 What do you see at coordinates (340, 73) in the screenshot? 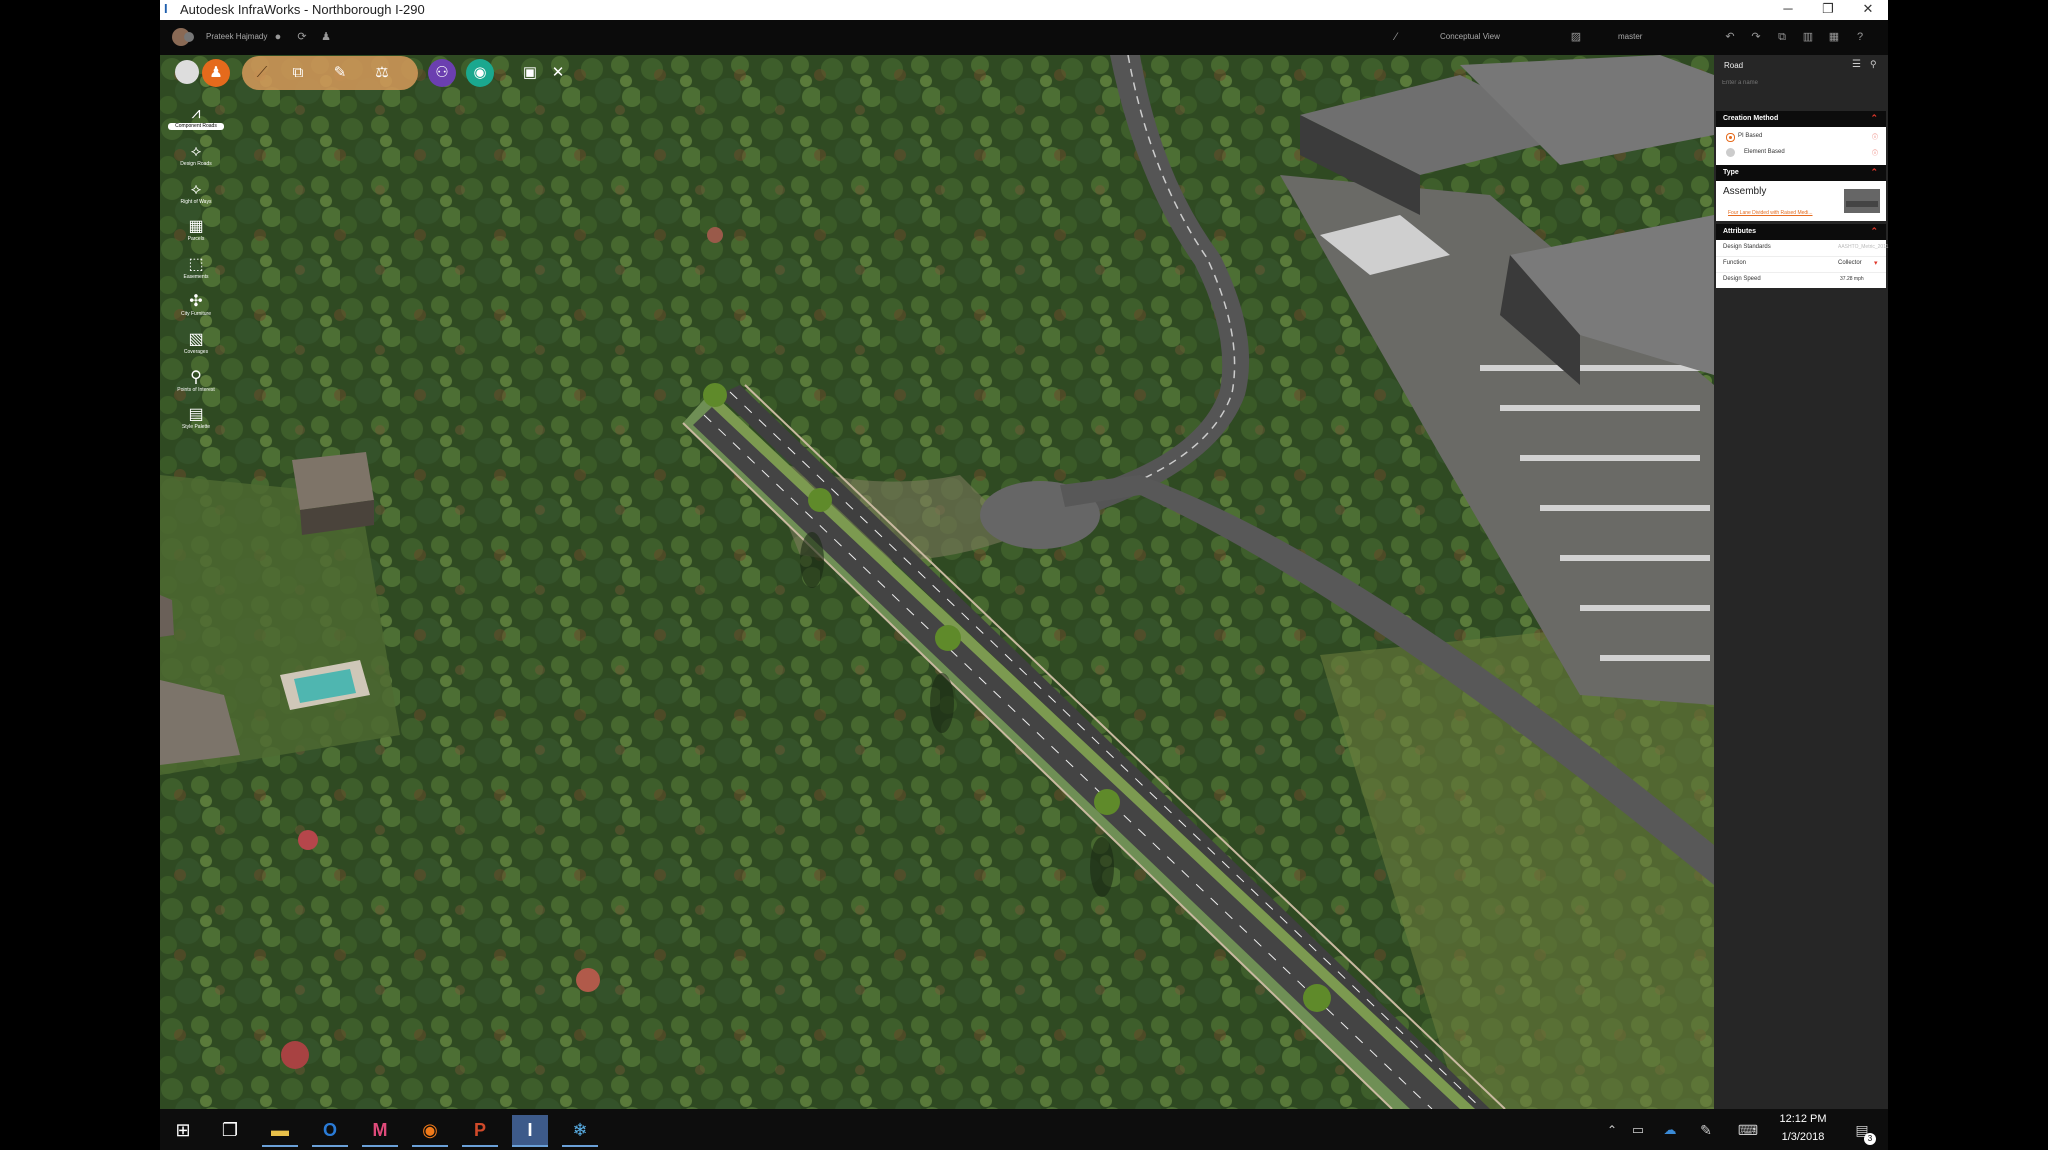
I see `sketch-tool-icon: ✎` at bounding box center [340, 73].